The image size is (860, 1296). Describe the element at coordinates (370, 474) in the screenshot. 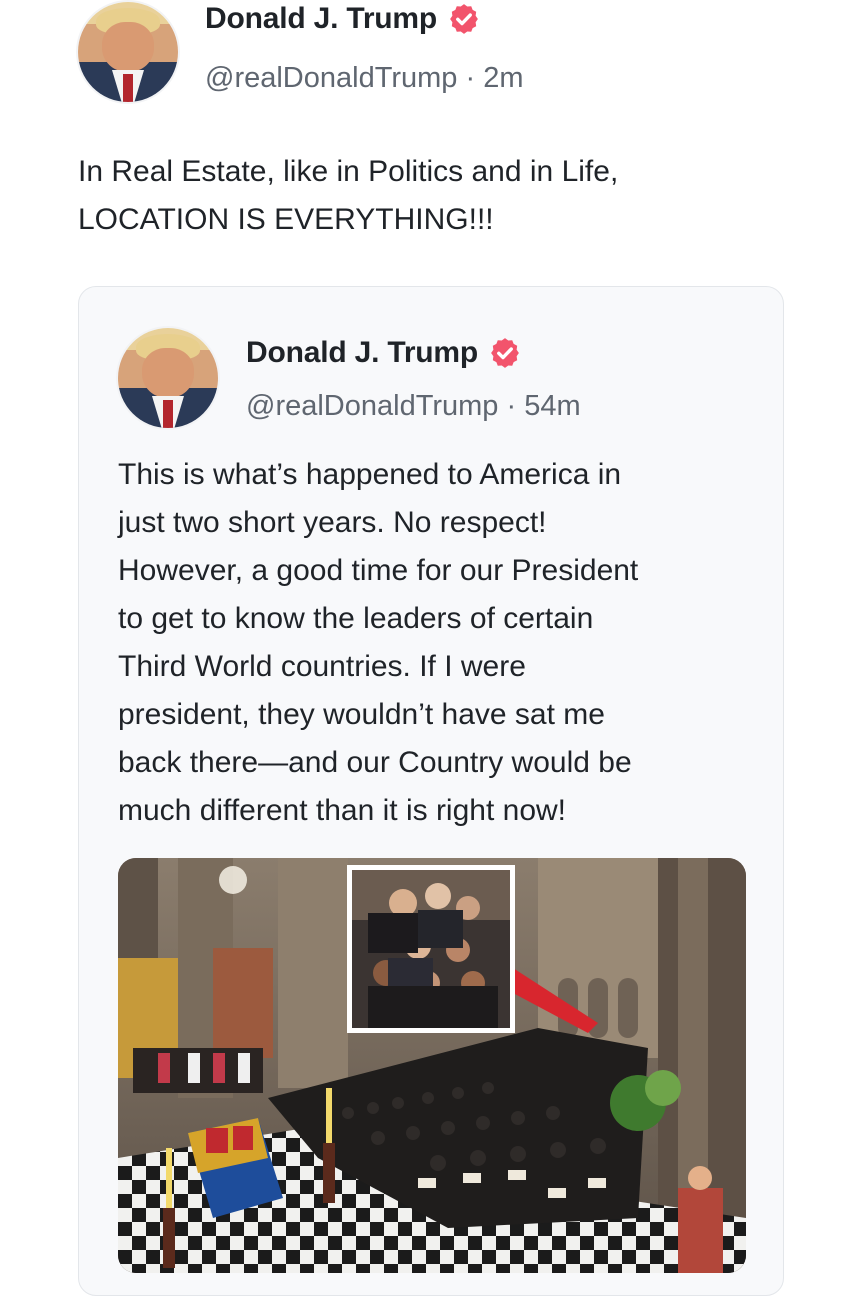

I see `quoted-text-line: This is what’s happened to America in` at that location.